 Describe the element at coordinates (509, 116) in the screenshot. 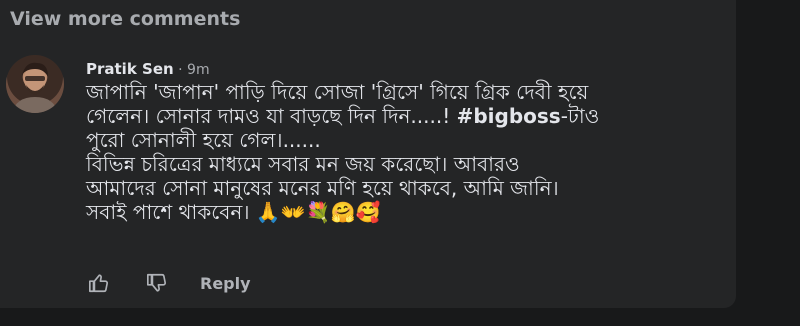

I see `hashtag-link: #bigboss` at that location.